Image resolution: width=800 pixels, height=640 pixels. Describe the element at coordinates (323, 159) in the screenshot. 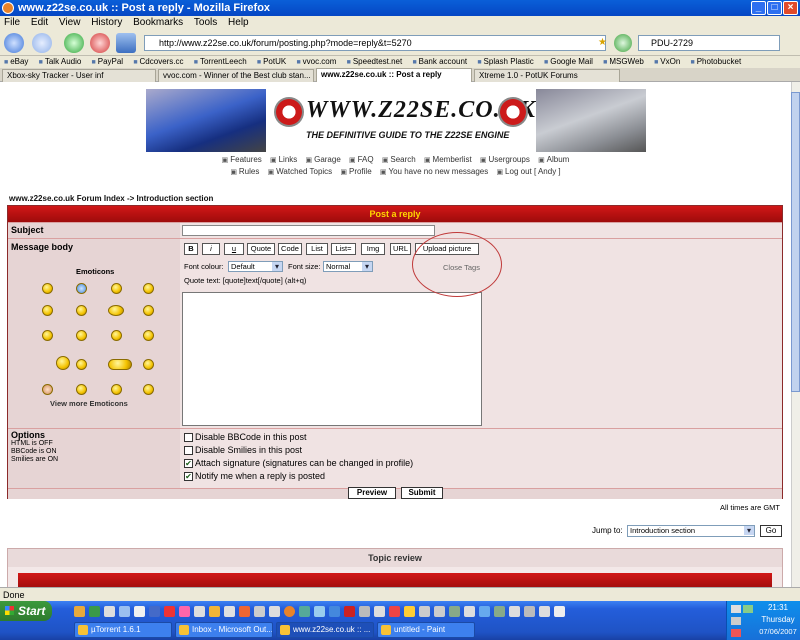

I see `nav-garage: Garage` at that location.